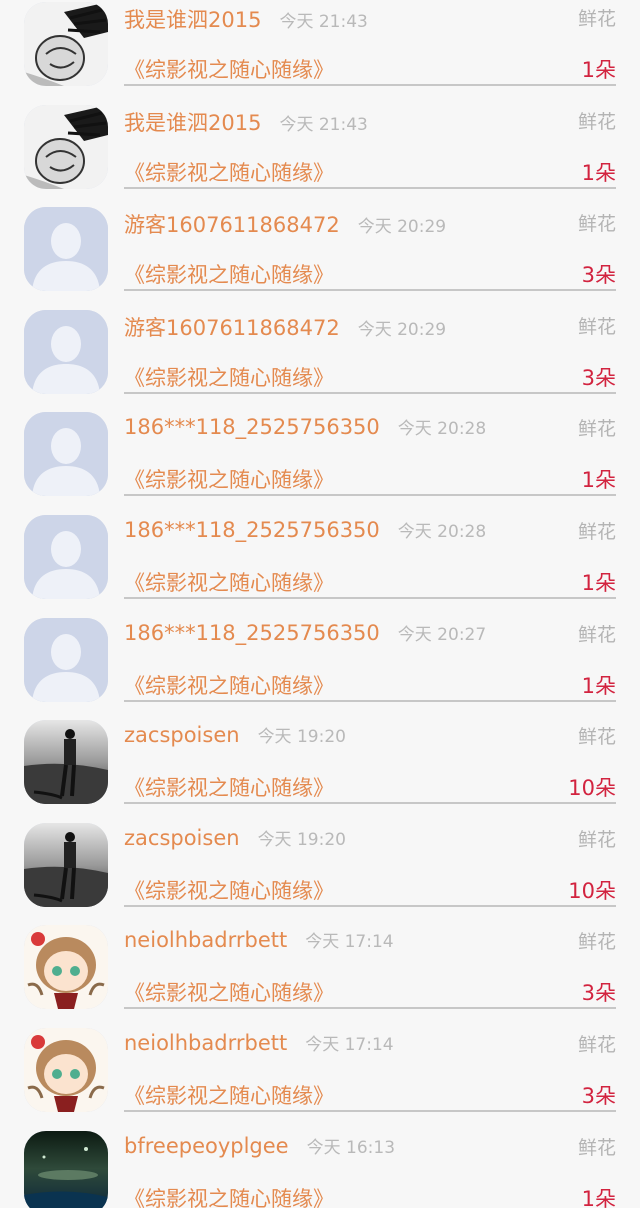 The image size is (640, 1208). What do you see at coordinates (351, 1147) in the screenshot?
I see `timestamp: 今天 16:13` at bounding box center [351, 1147].